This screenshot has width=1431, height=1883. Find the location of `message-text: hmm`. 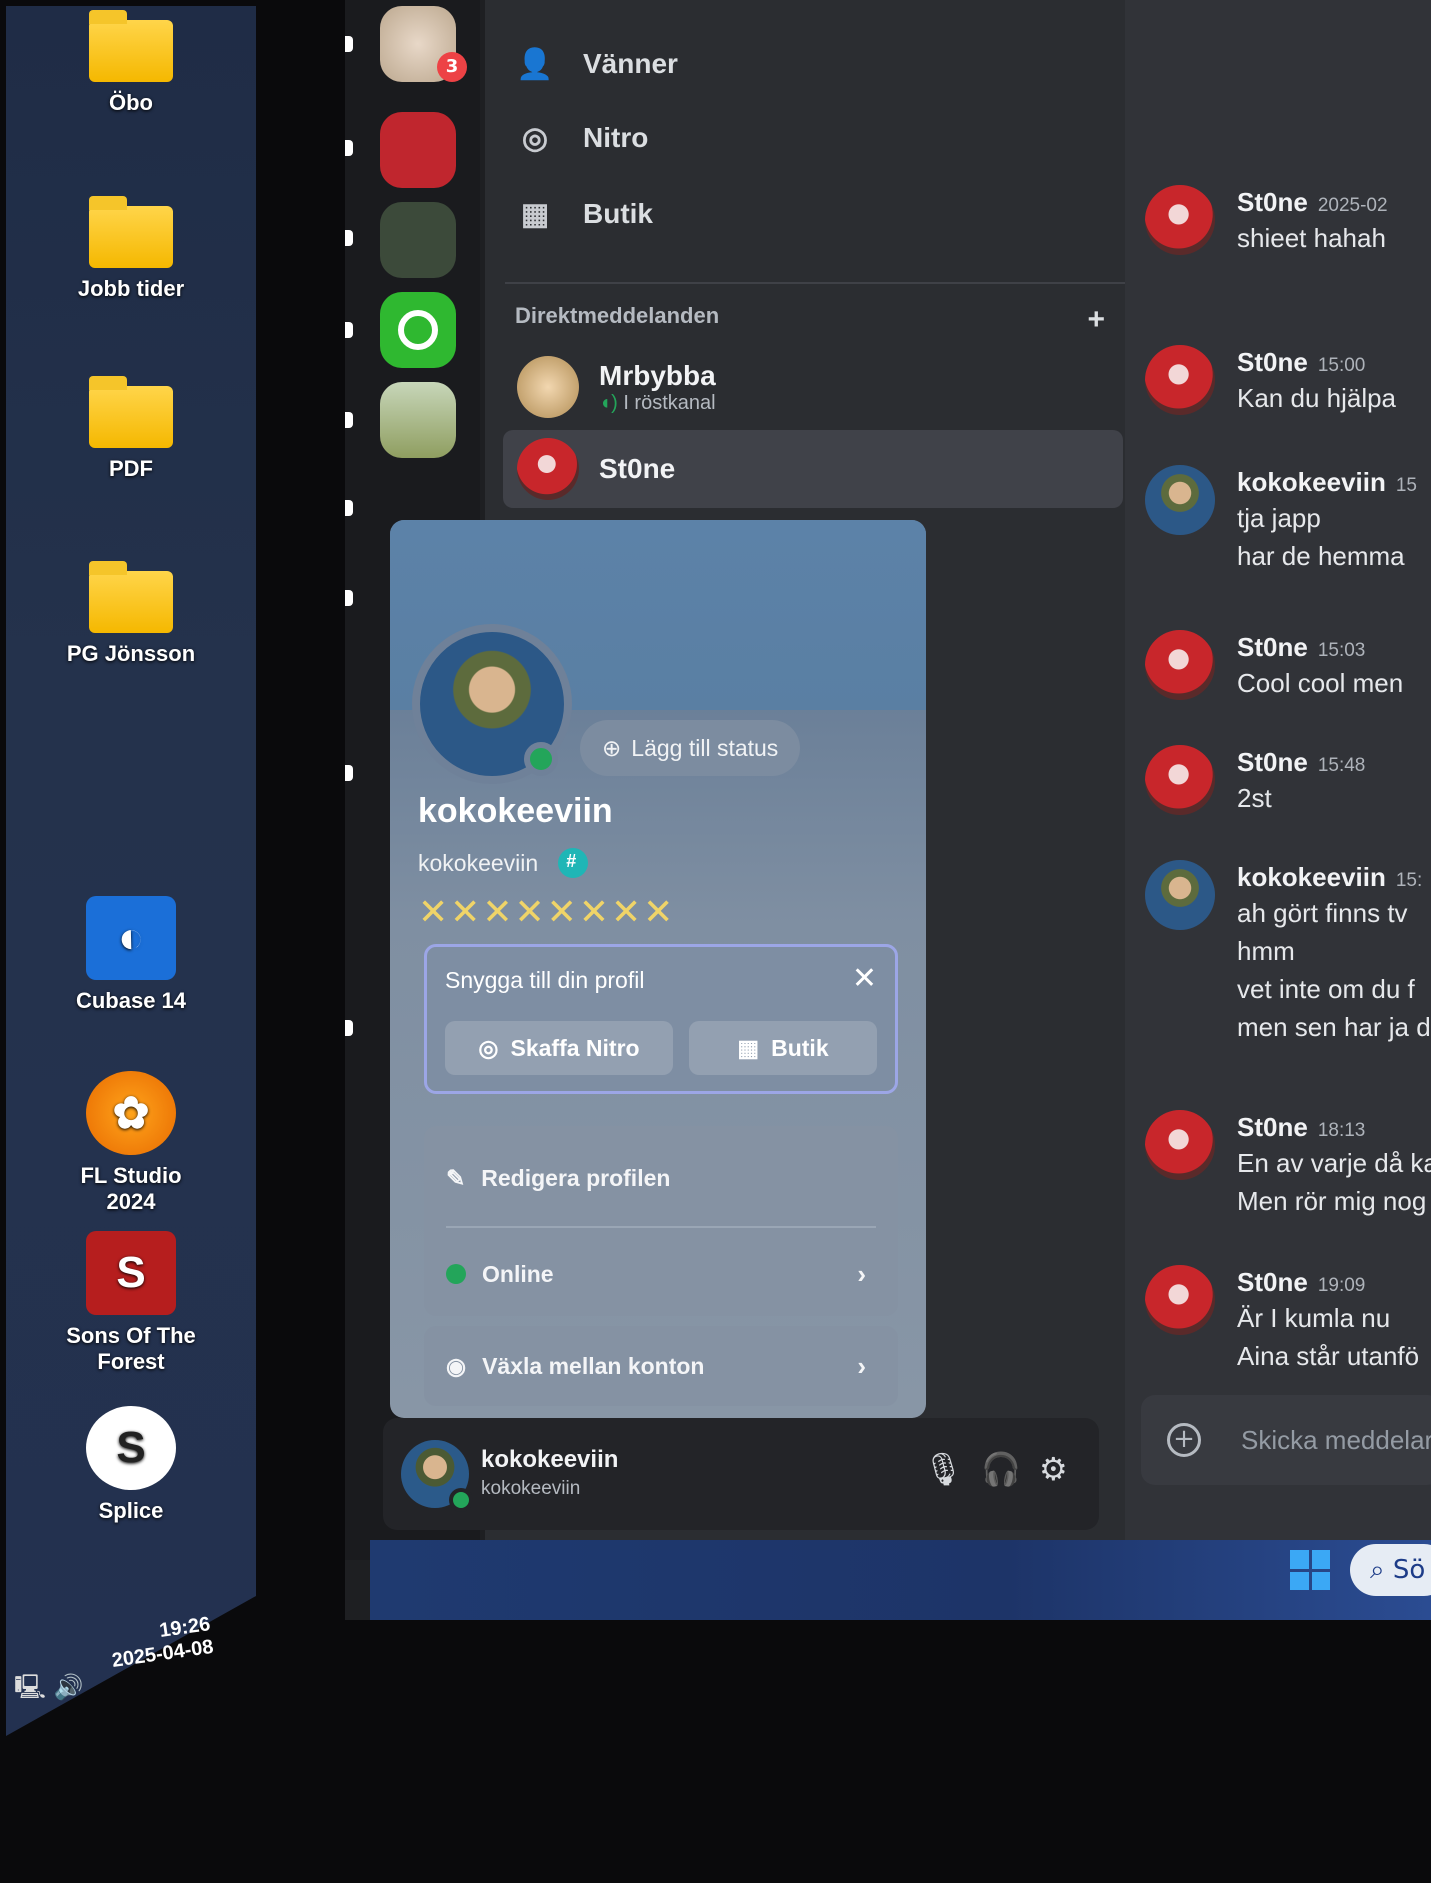

message-text: hmm is located at coordinates (1266, 951).